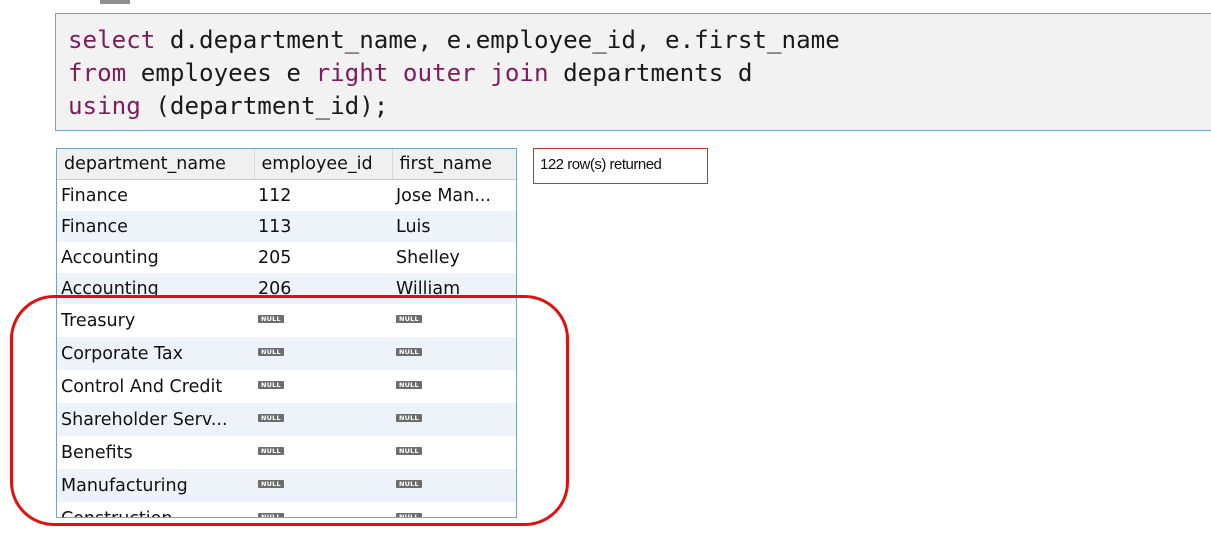  What do you see at coordinates (323, 288) in the screenshot?
I see `cell-employee-id: 206` at bounding box center [323, 288].